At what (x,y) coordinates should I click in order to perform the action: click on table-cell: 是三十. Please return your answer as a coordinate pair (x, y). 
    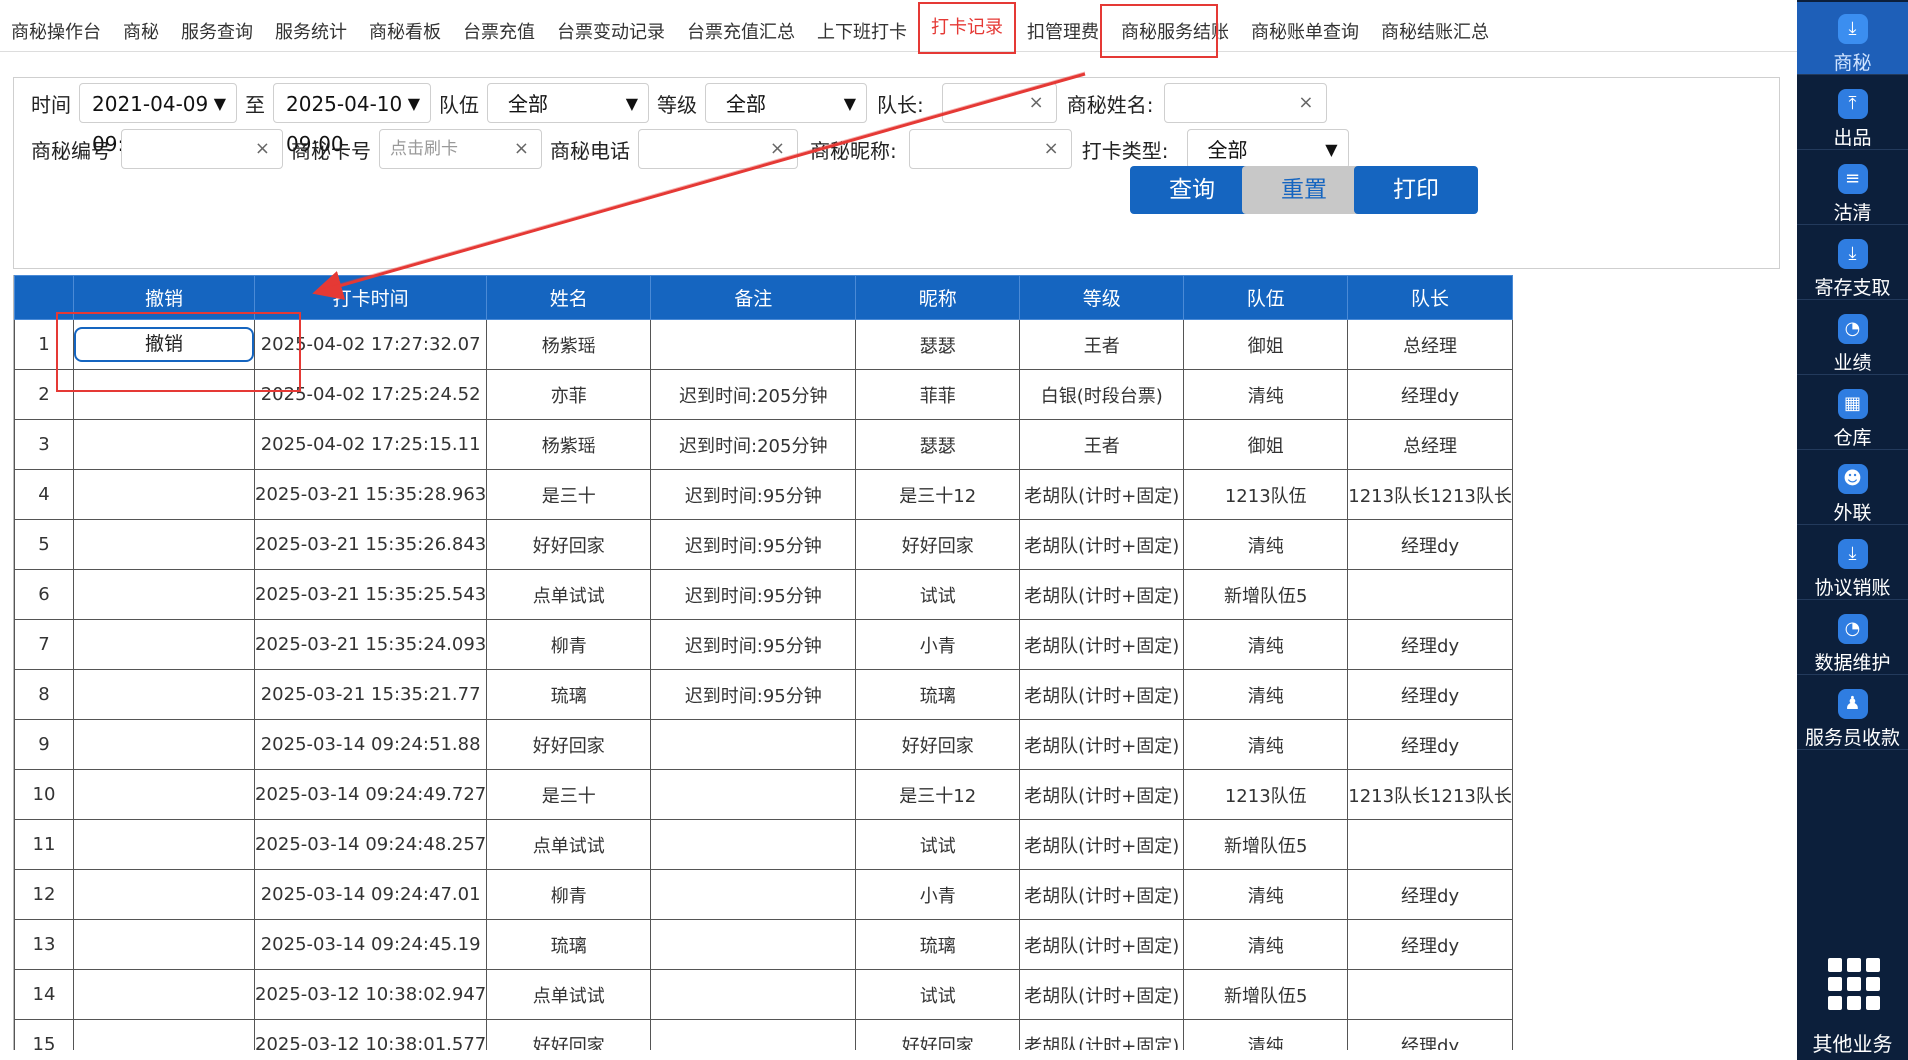
    Looking at the image, I should click on (569, 794).